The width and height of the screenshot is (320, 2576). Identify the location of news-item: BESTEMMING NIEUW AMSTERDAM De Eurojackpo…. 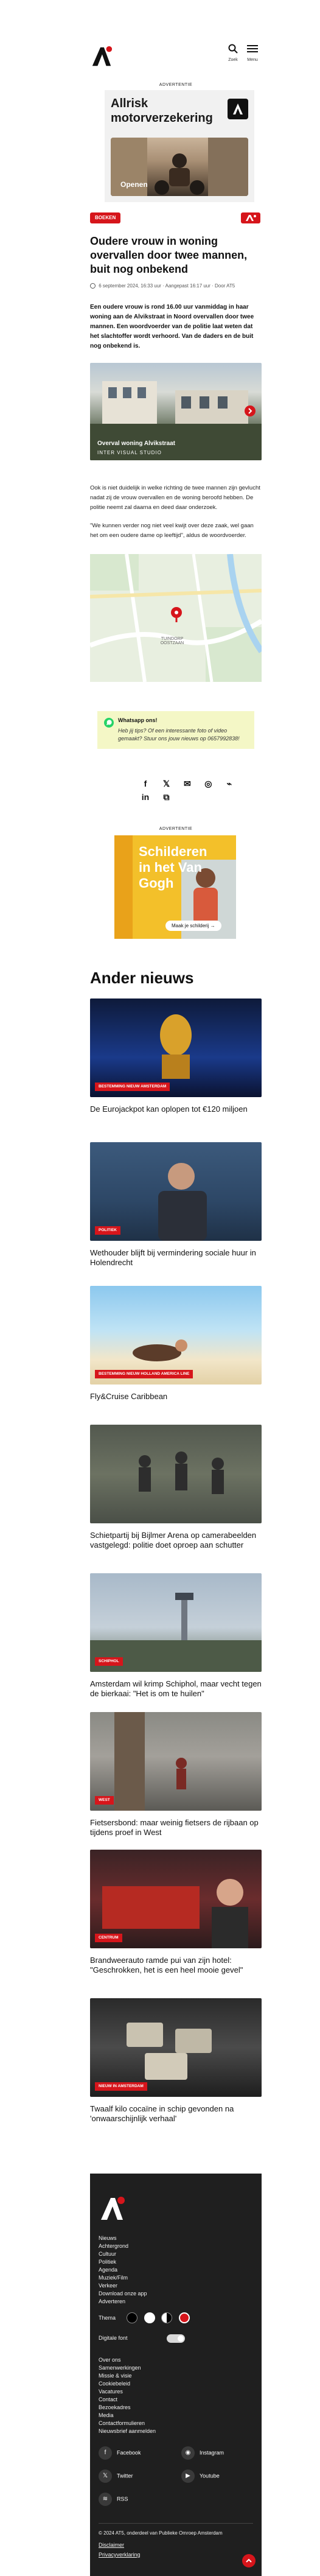
(176, 1056).